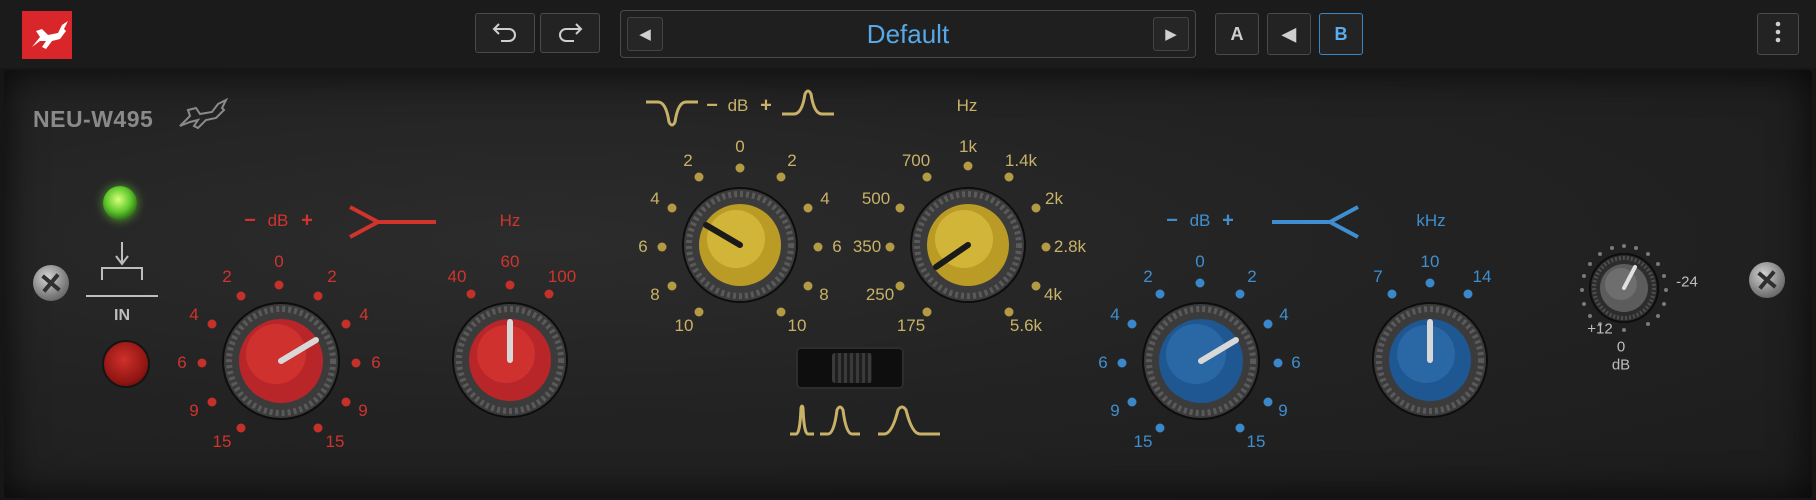  What do you see at coordinates (866, 422) in the screenshot?
I see `q-curves-icon` at bounding box center [866, 422].